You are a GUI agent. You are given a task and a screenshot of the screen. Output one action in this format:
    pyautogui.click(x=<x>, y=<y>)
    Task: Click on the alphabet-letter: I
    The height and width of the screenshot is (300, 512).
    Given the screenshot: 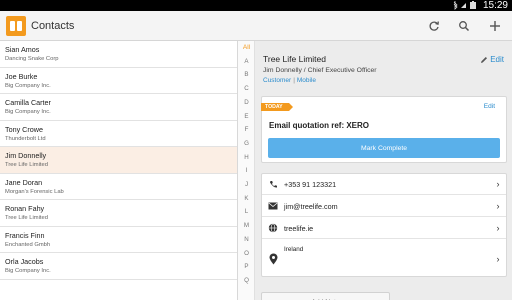 What is the action you would take?
    pyautogui.click(x=246, y=170)
    